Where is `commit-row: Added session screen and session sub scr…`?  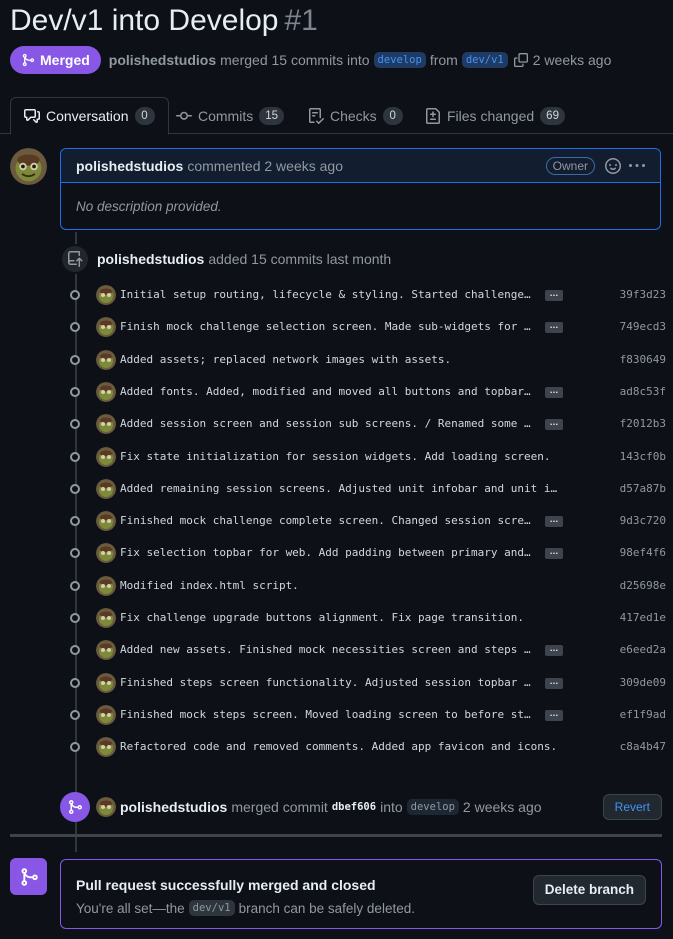 commit-row: Added session screen and session sub scr… is located at coordinates (366, 424).